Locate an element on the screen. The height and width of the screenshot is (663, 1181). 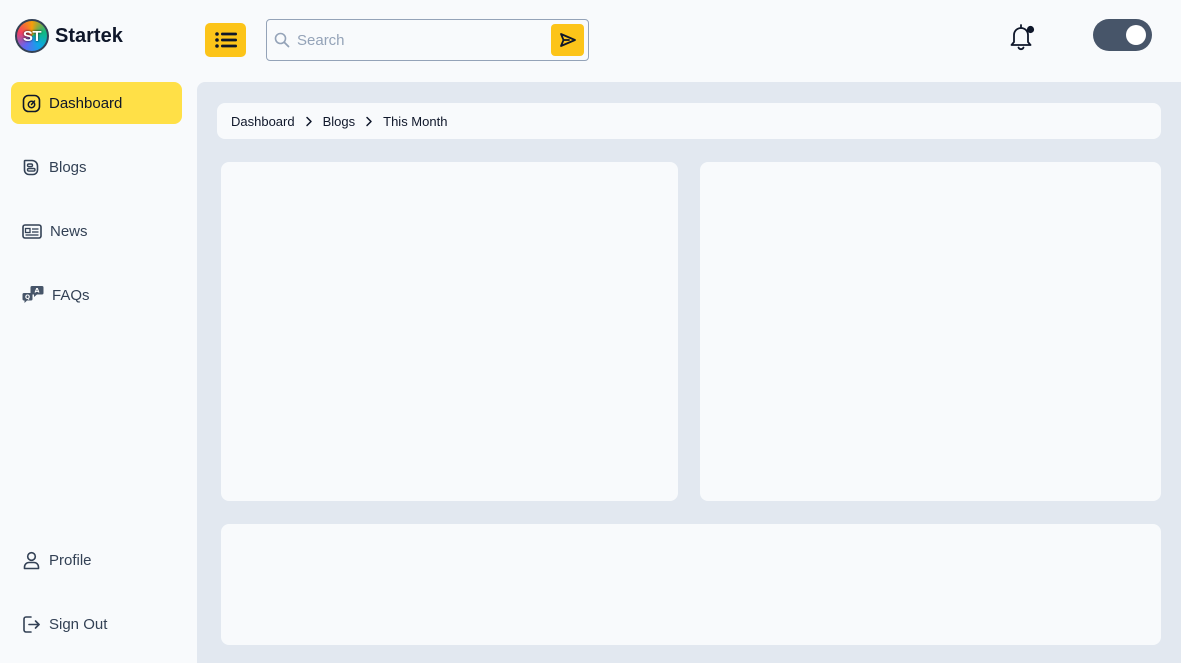
search-bar is located at coordinates (427, 40).